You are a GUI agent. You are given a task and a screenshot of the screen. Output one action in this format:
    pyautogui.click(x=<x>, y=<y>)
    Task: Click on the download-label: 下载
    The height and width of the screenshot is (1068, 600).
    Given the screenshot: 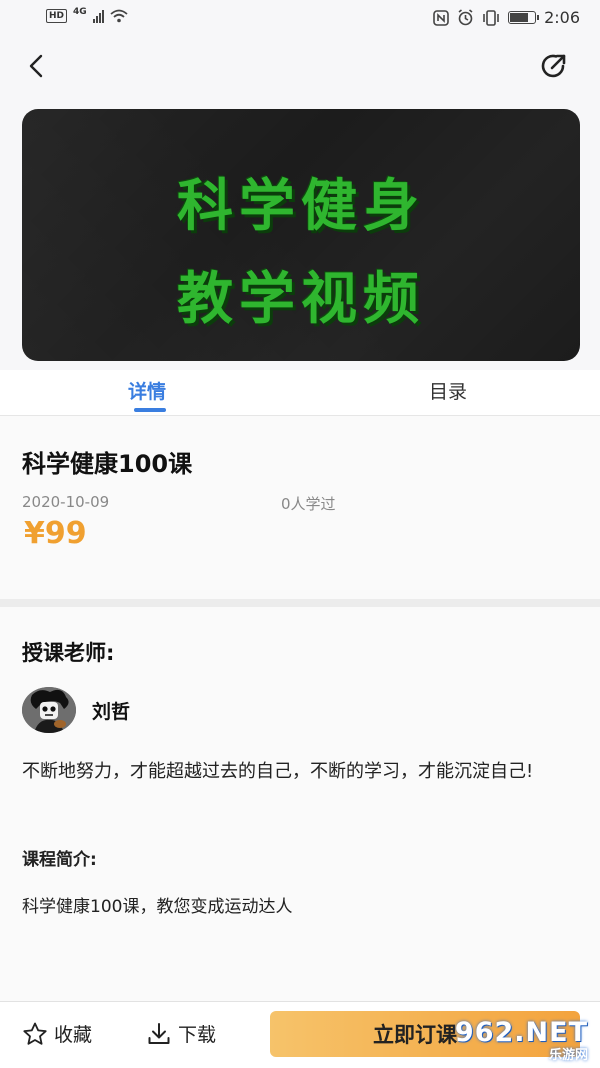 What is the action you would take?
    pyautogui.click(x=197, y=1035)
    